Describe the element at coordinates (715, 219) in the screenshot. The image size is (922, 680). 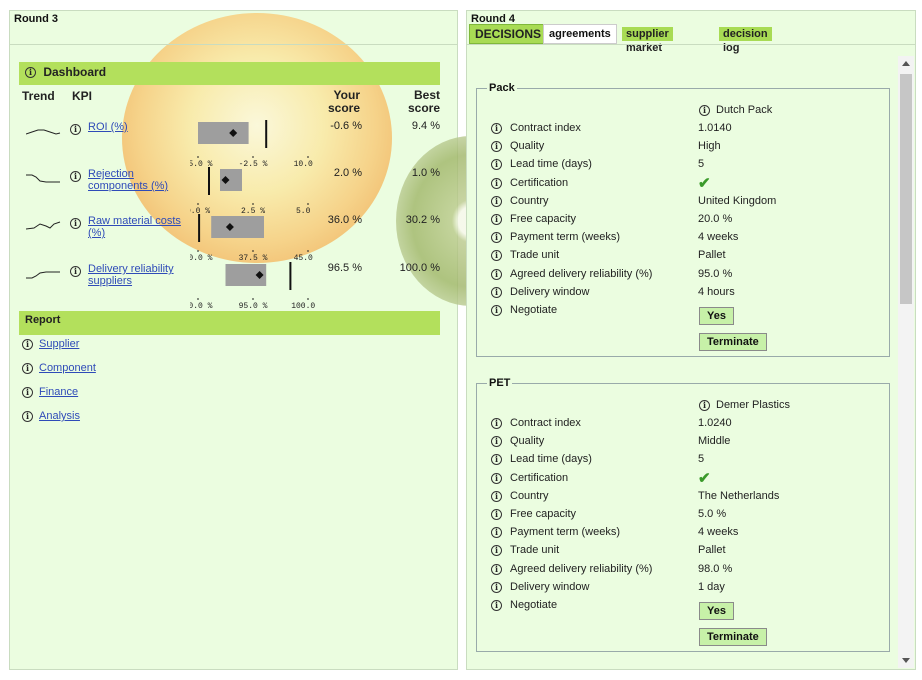
I see `field-value: 20.0 %` at that location.